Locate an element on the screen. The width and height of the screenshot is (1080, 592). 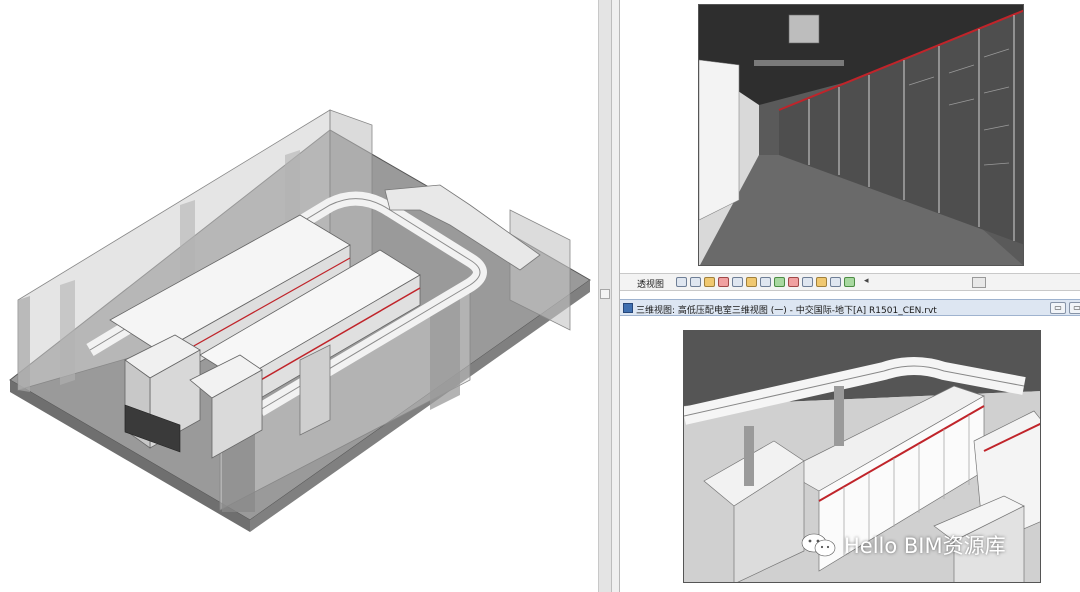
corridor-render-image is located at coordinates (861, 135).